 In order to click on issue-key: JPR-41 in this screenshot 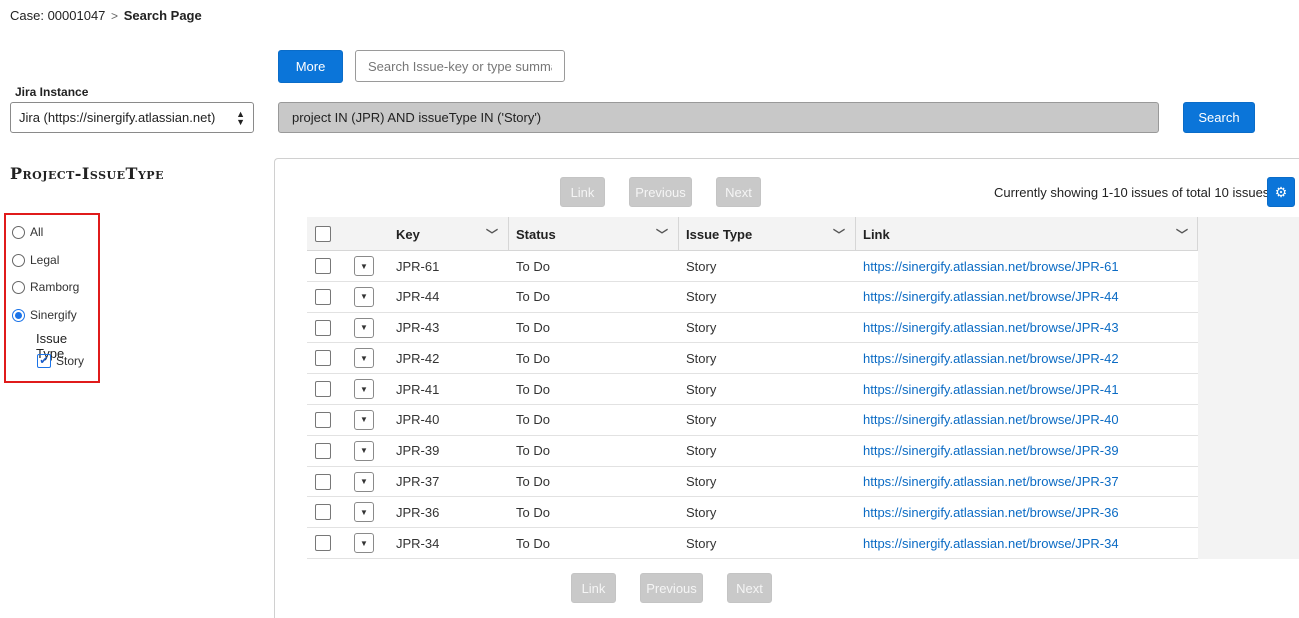, I will do `click(418, 389)`.